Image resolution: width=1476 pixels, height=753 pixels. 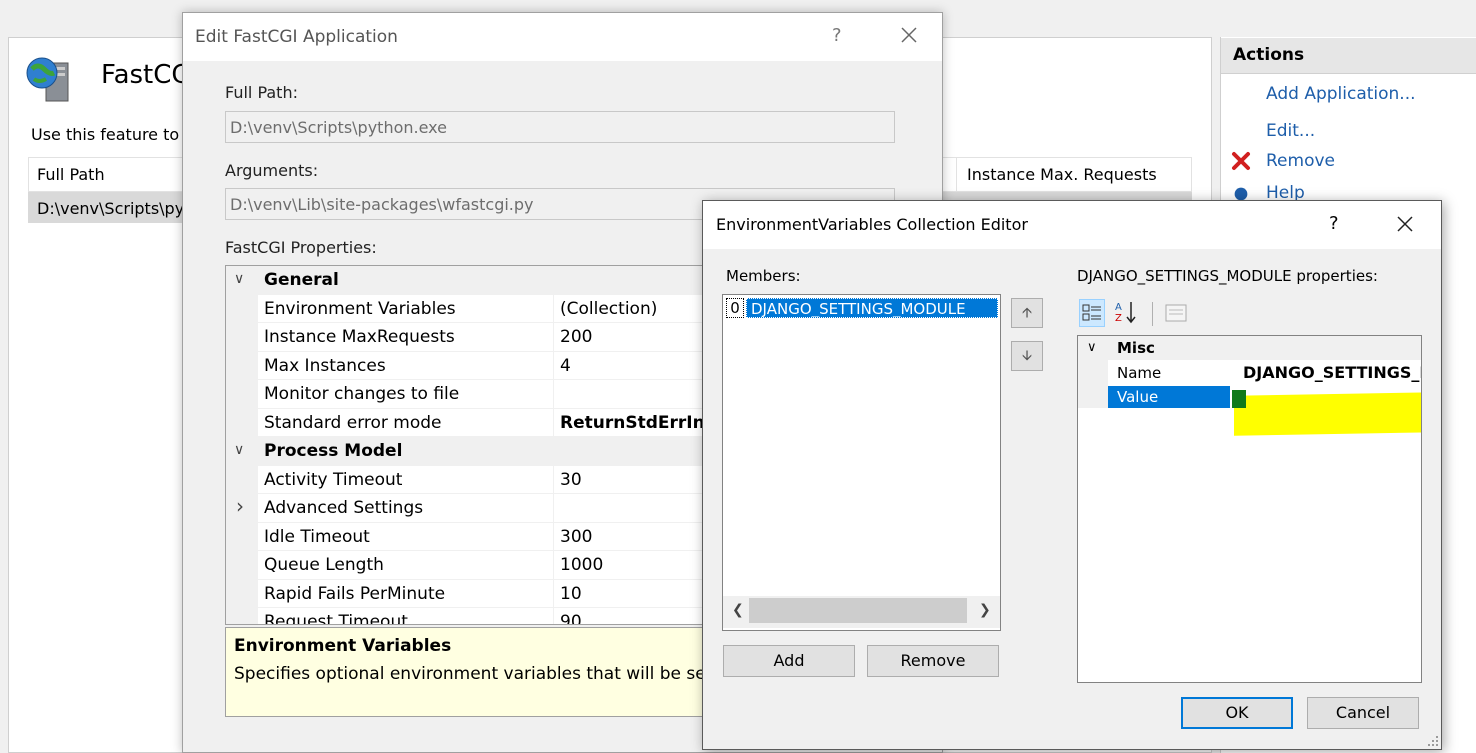 I want to click on arrow-down-icon: 🡫, so click(x=1027, y=356).